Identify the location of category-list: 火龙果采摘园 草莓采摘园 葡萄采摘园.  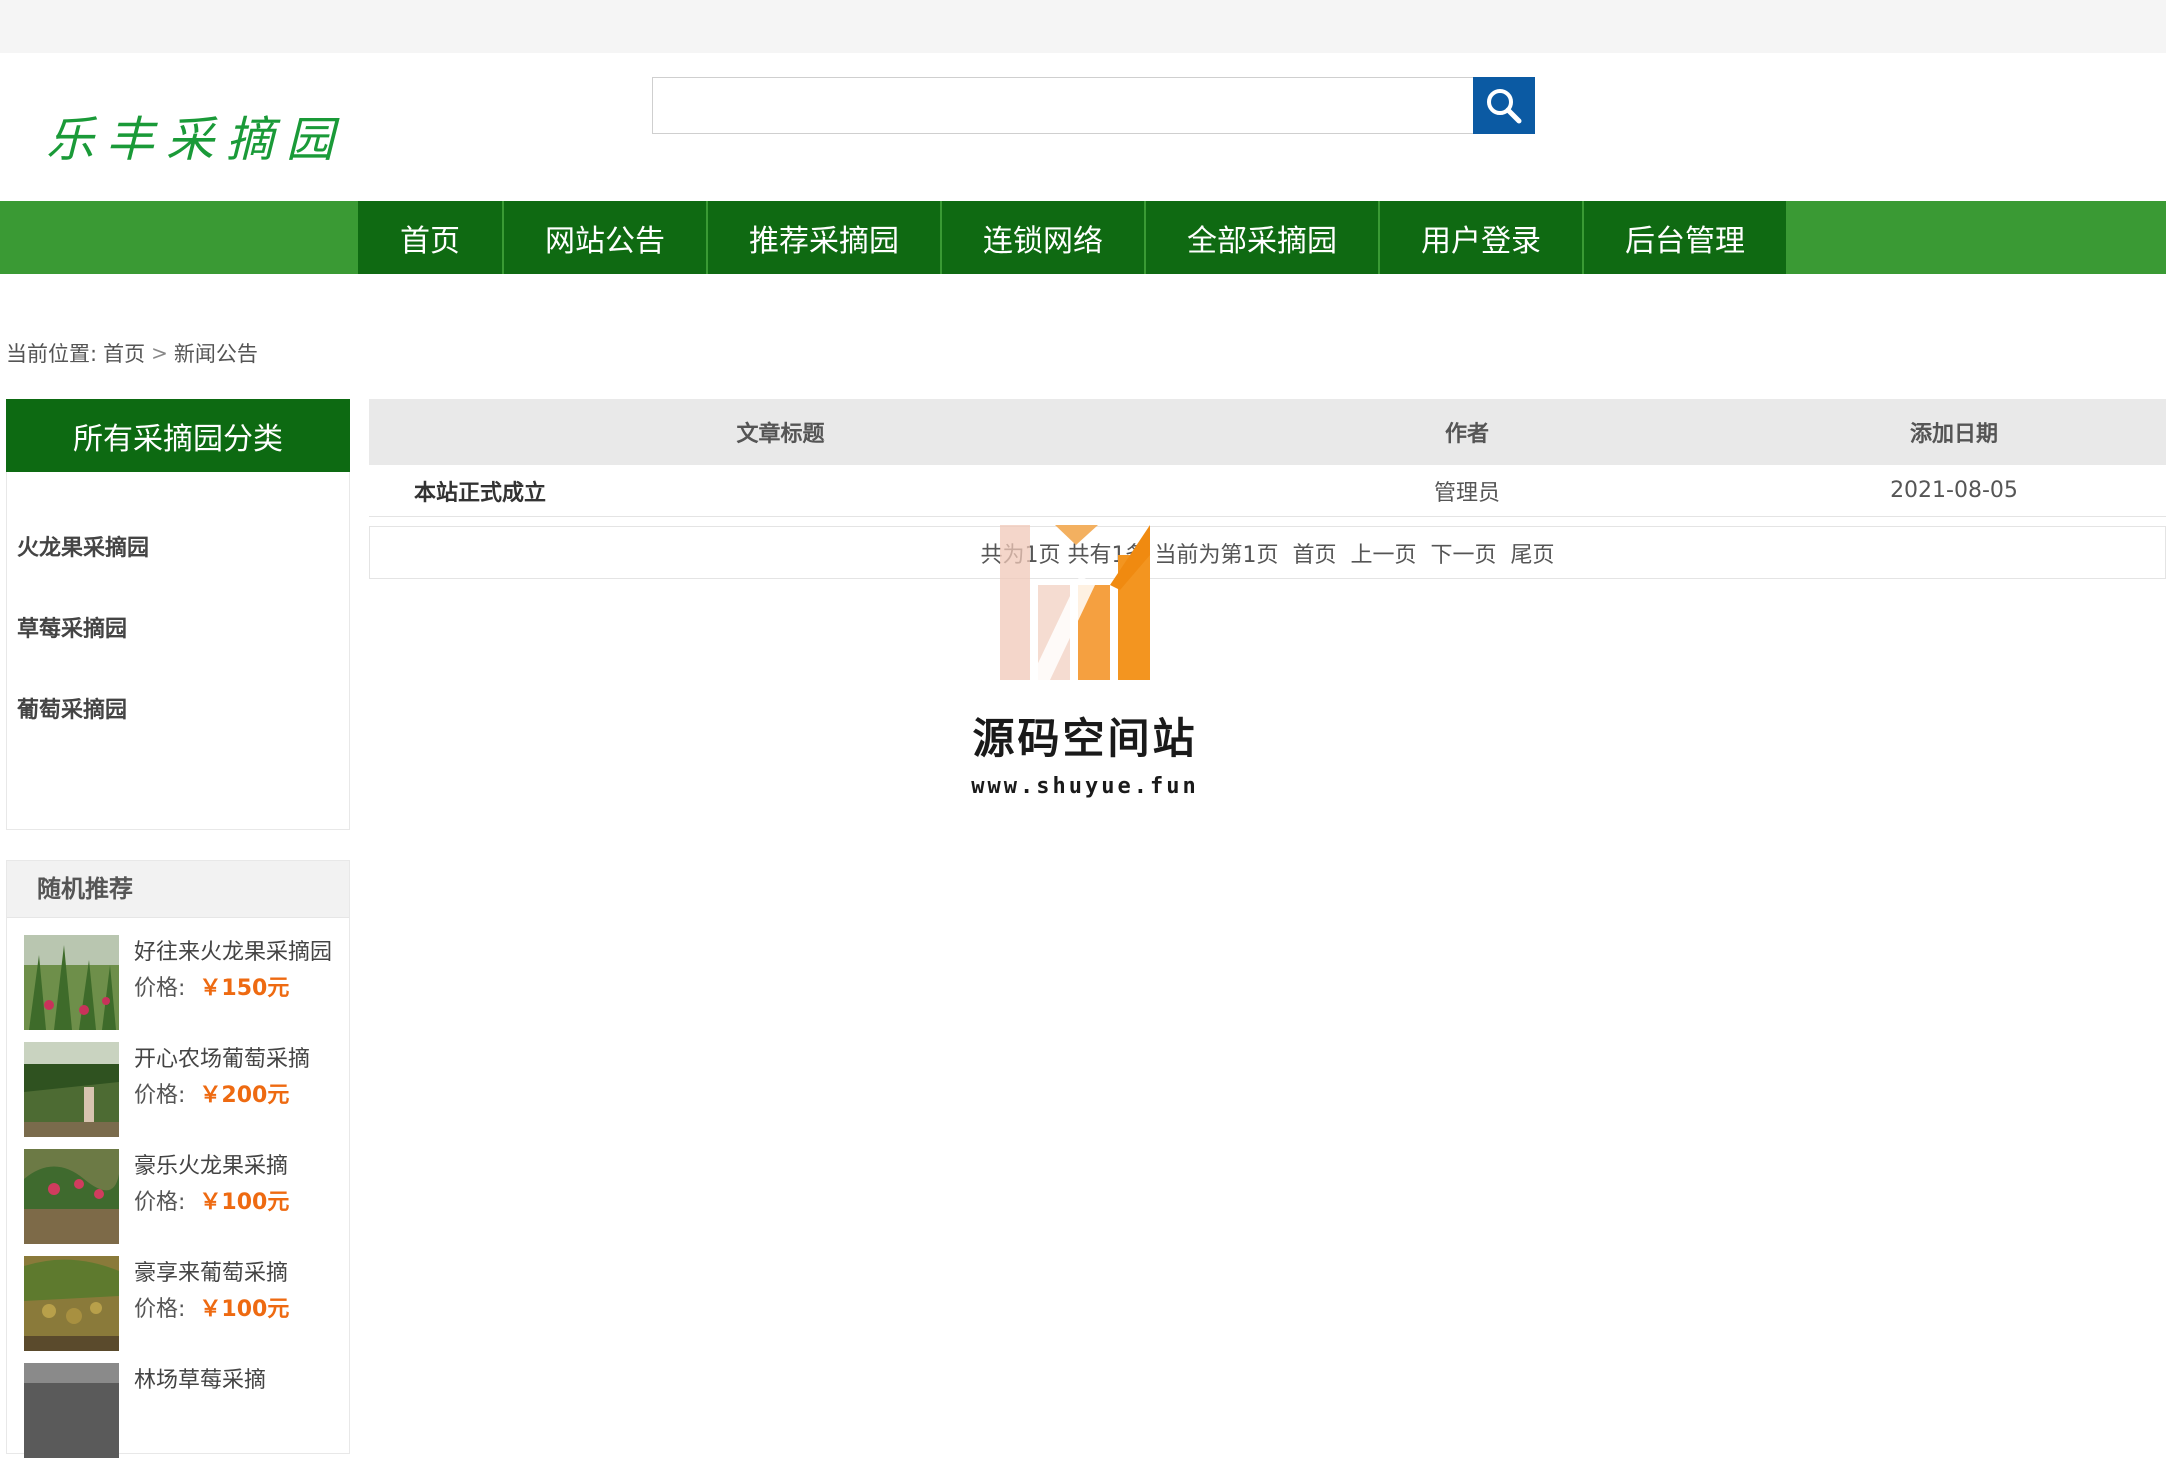
(178, 651).